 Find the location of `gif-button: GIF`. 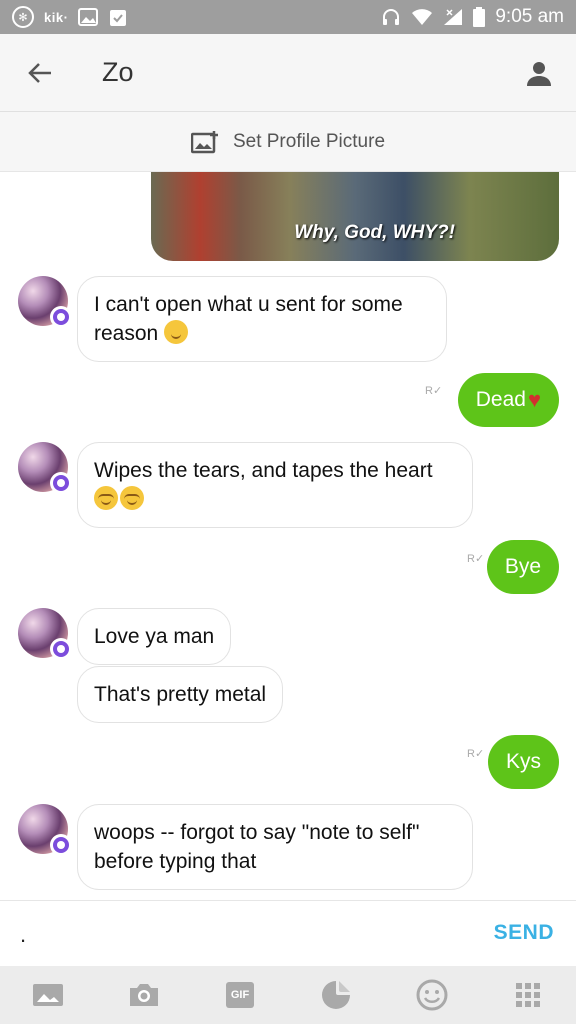

gif-button: GIF is located at coordinates (240, 995).